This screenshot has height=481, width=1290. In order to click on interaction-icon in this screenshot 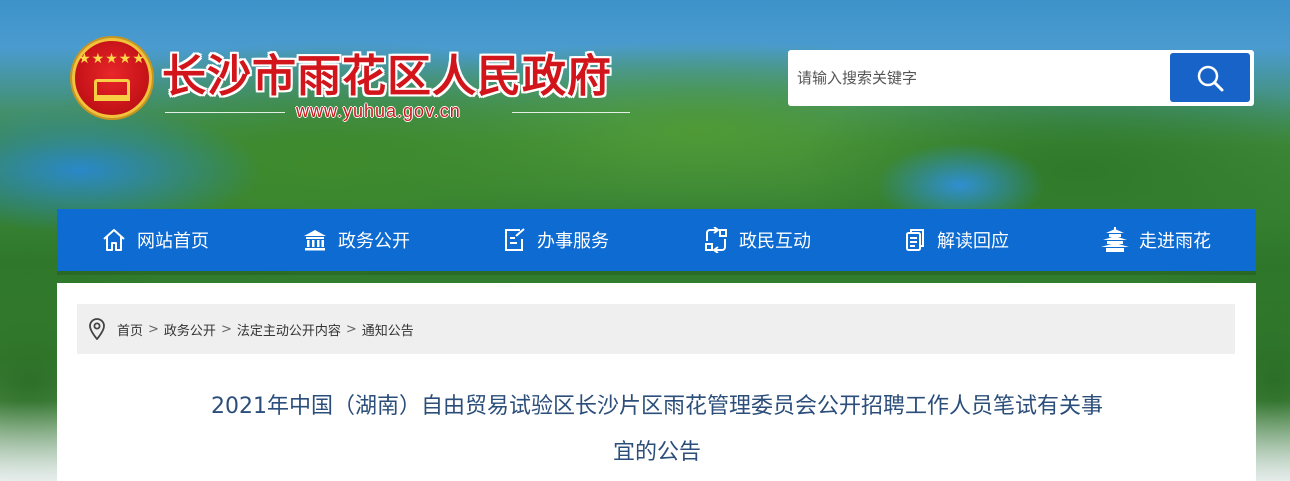, I will do `click(716, 240)`.